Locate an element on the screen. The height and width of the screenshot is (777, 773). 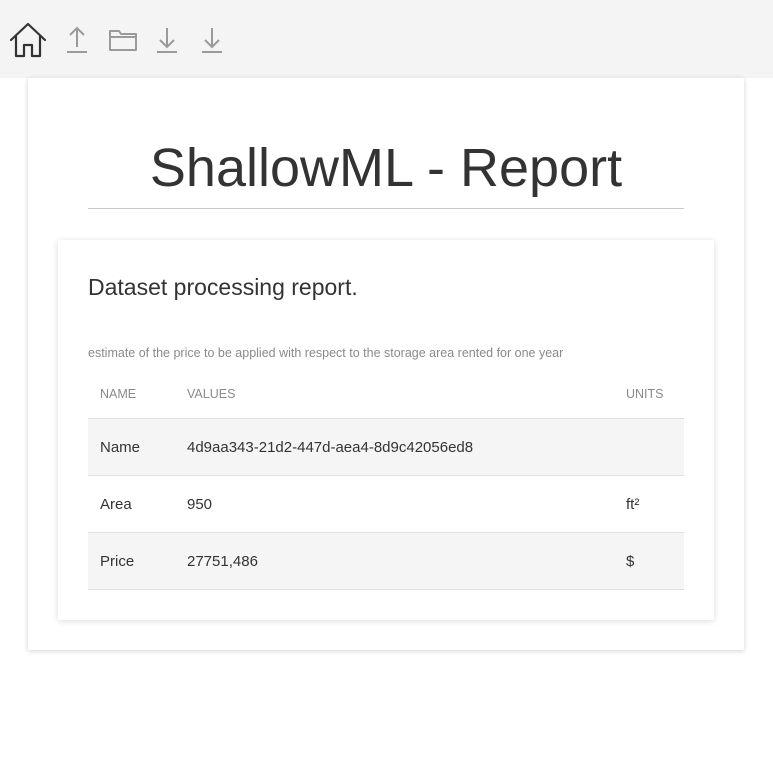
row-name-cell: Price is located at coordinates (131, 561).